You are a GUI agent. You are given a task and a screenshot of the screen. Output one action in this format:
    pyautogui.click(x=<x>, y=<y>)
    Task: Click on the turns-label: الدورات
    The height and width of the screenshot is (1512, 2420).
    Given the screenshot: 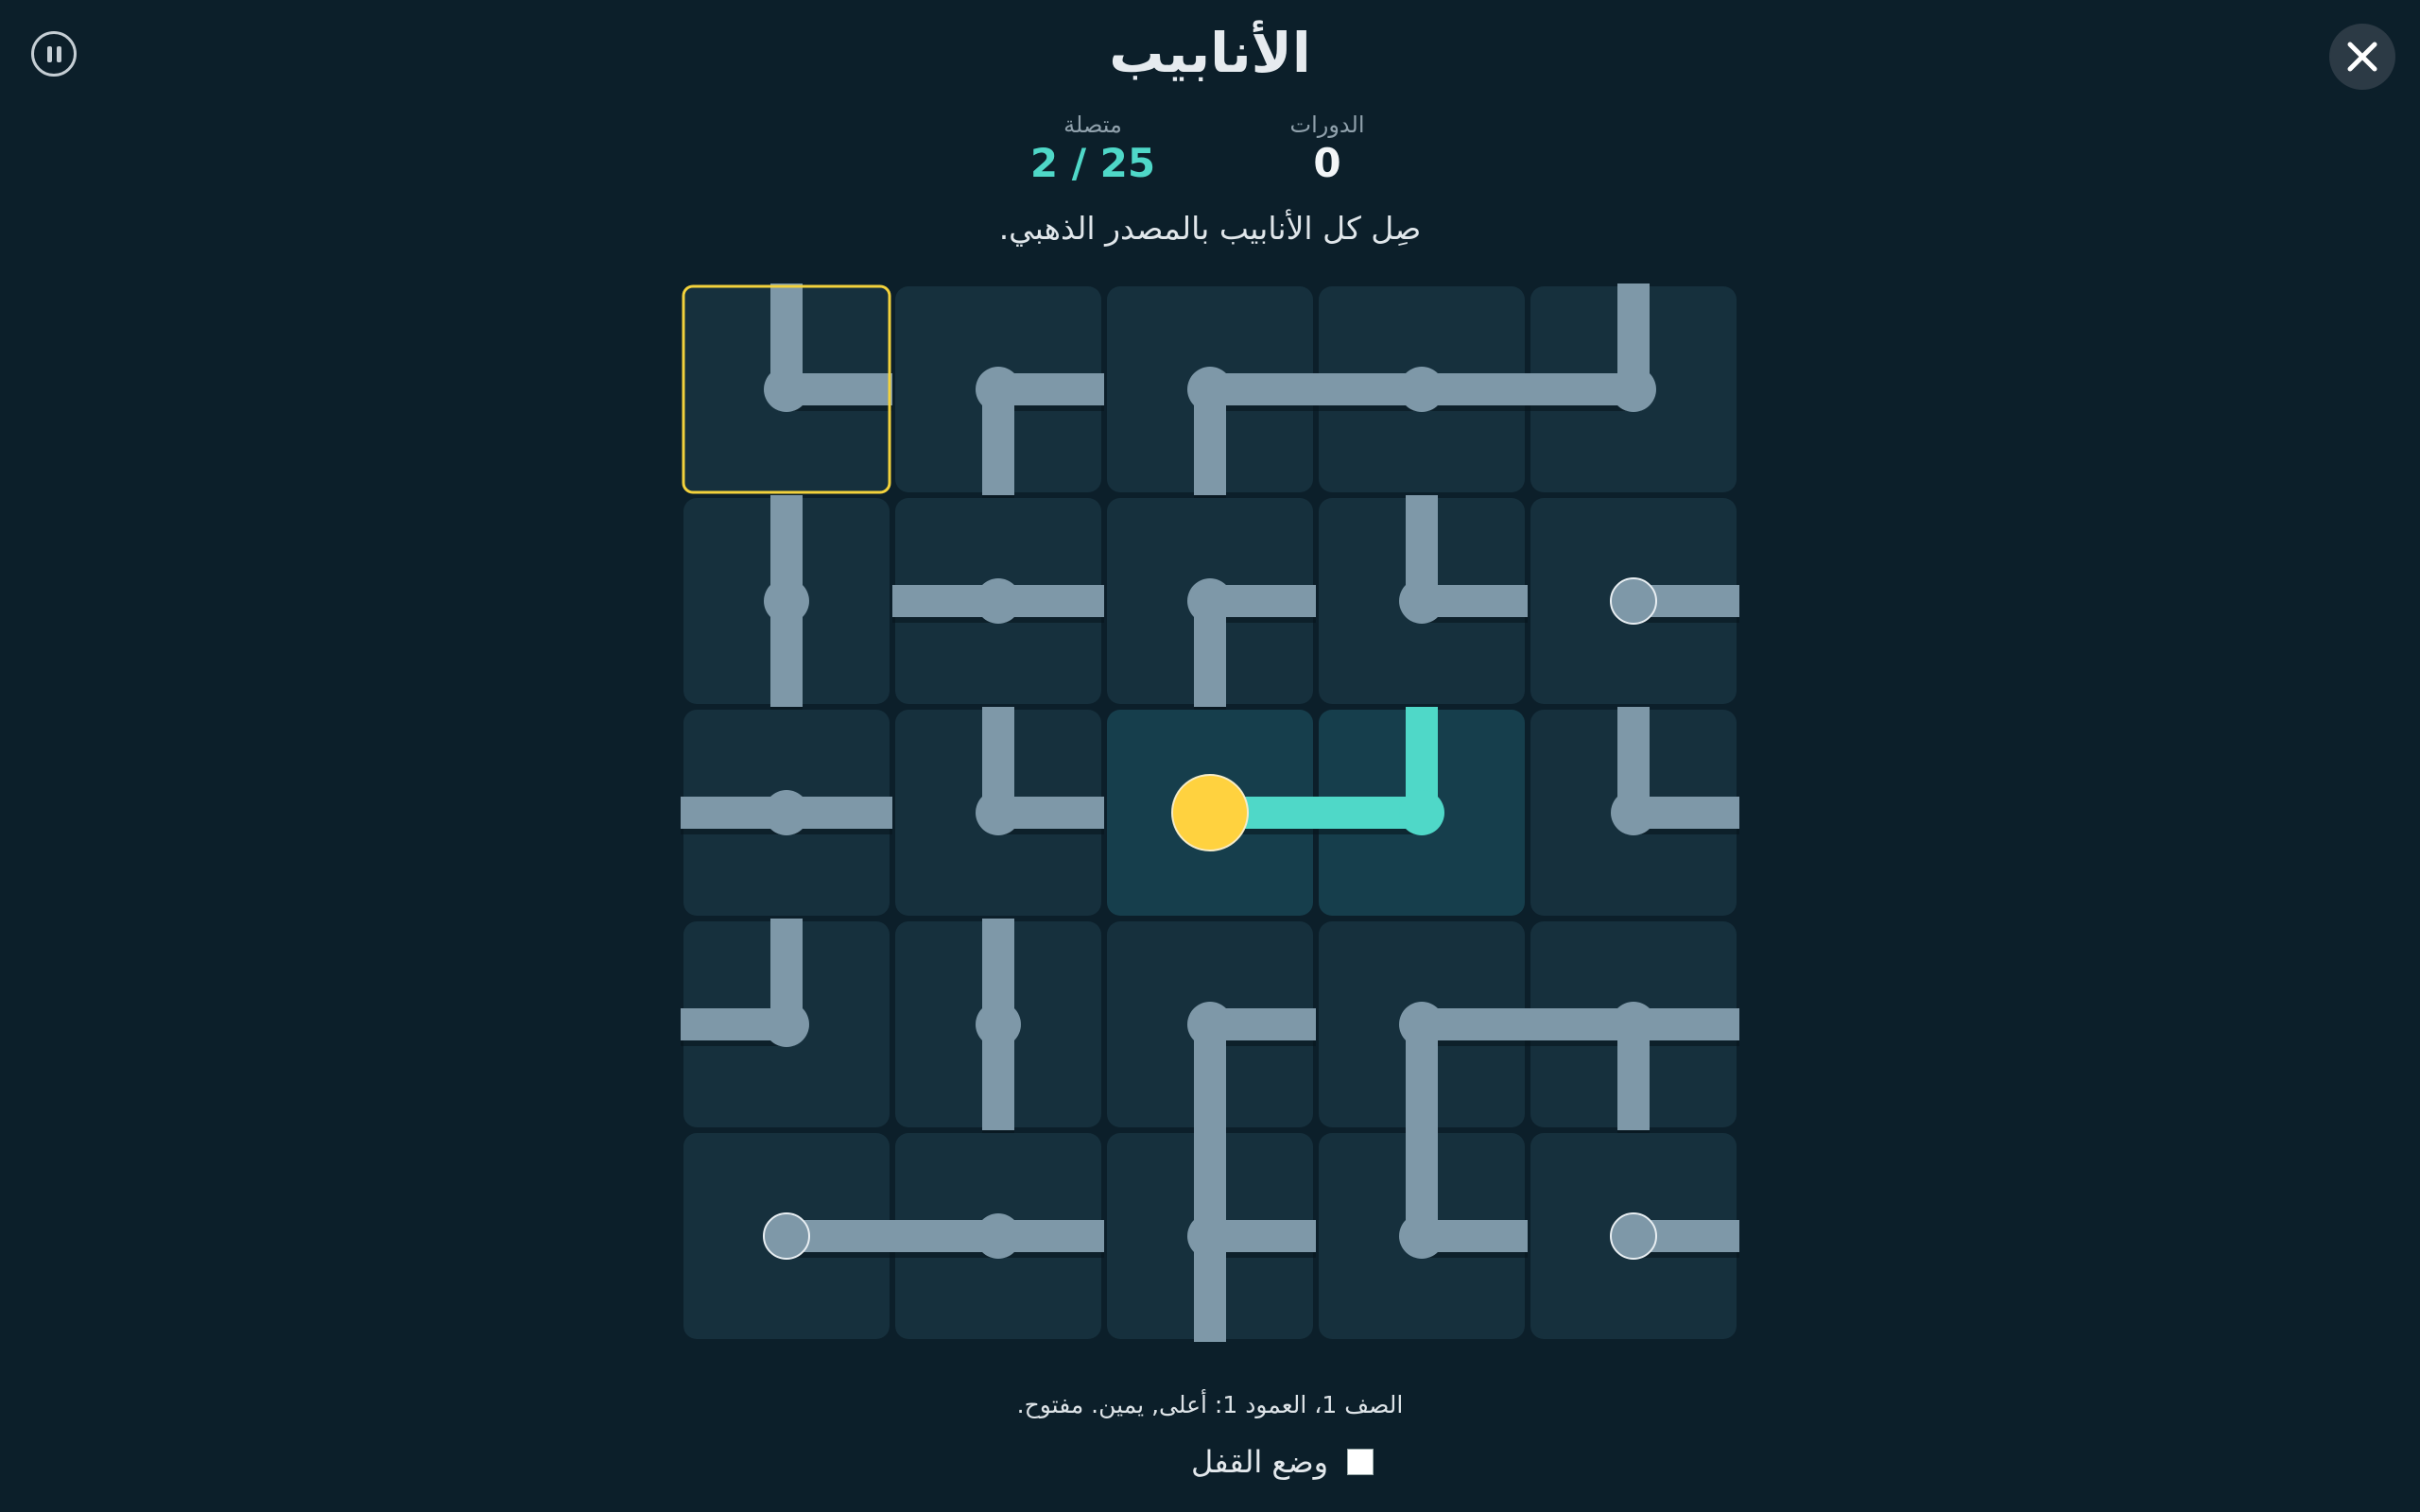 What is the action you would take?
    pyautogui.click(x=1327, y=125)
    